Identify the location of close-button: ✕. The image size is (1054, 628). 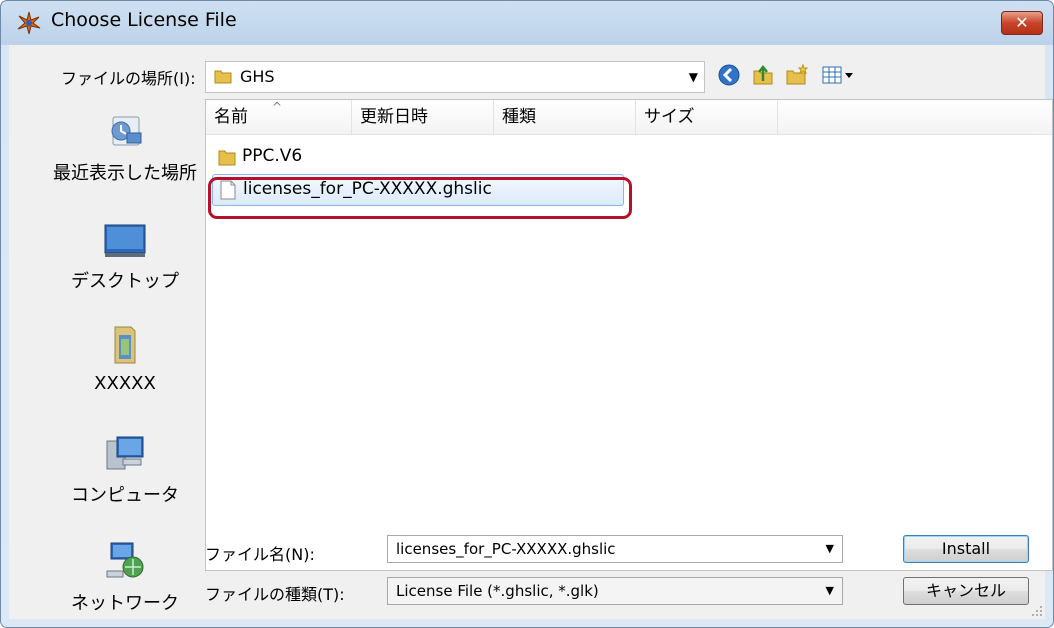
(1022, 23).